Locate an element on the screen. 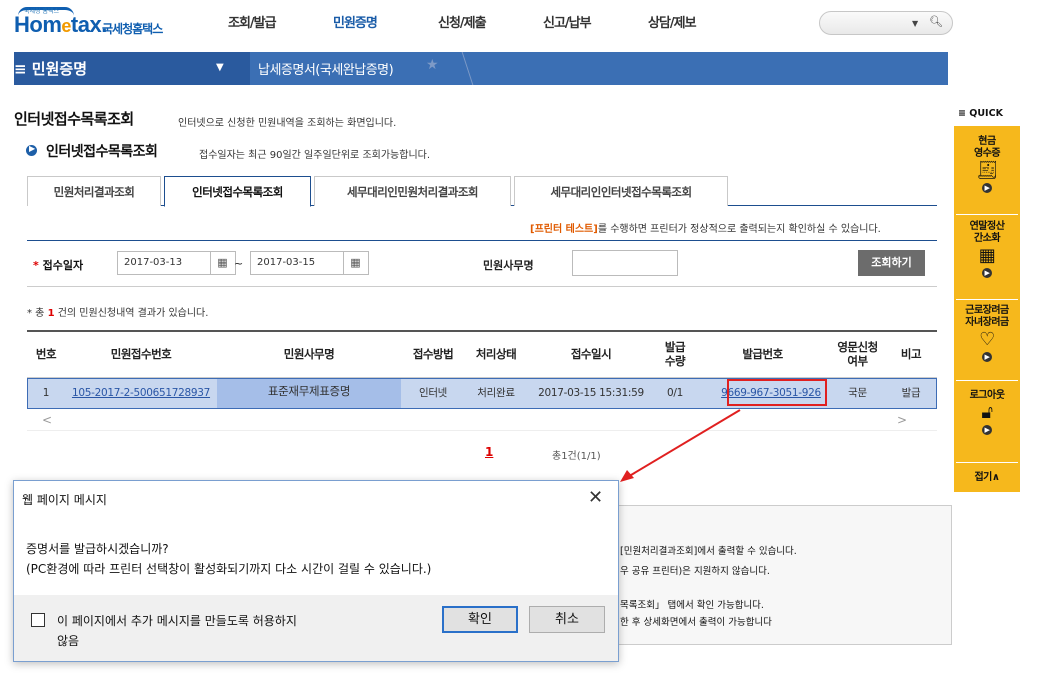  cancel-button: 취소 is located at coordinates (567, 619).